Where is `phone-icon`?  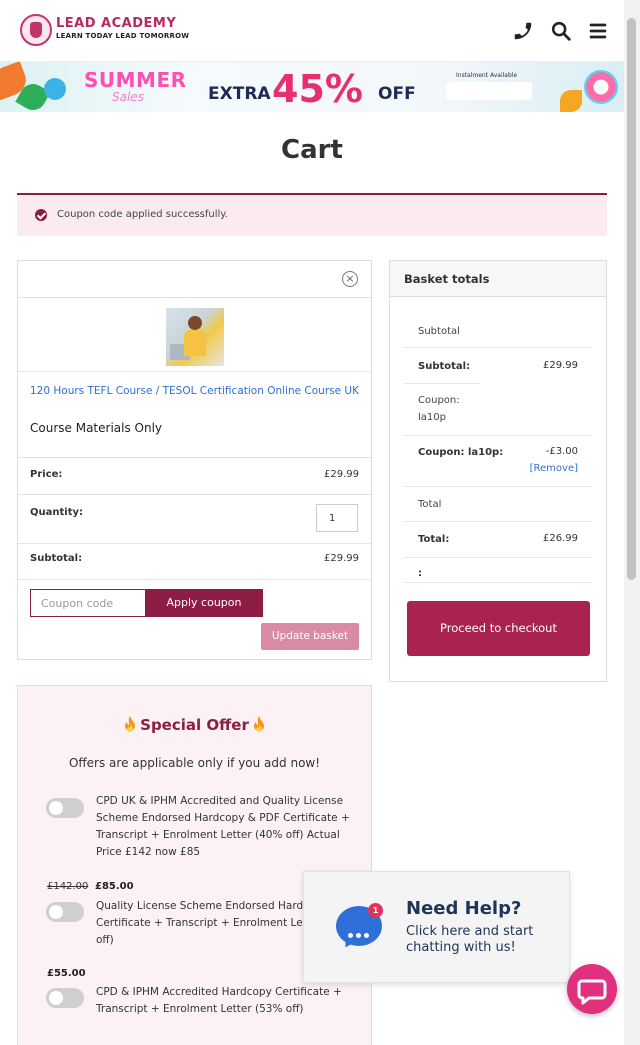
phone-icon is located at coordinates (523, 31).